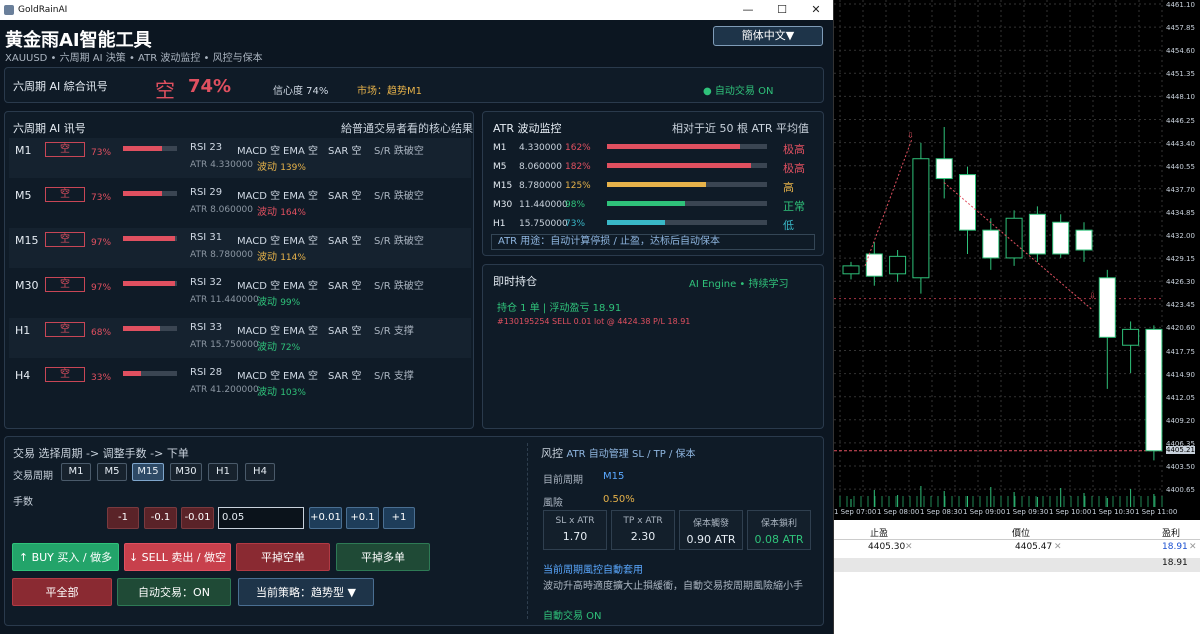 The height and width of the screenshot is (634, 1200). Describe the element at coordinates (1058, 547) in the screenshot. I see `remove-price-icon: ✕` at that location.